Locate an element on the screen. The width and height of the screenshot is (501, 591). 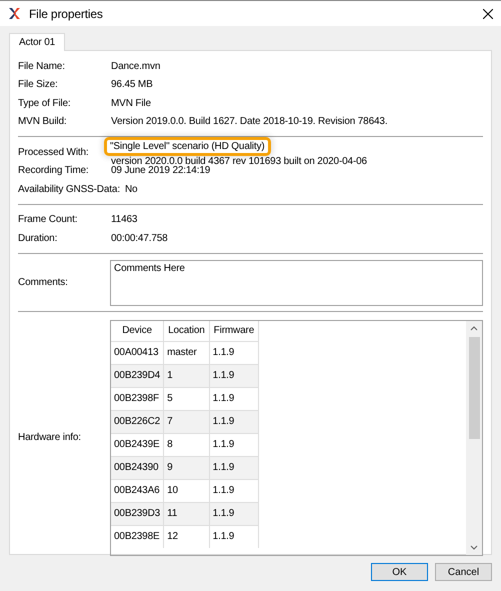
tab: Actor 01 is located at coordinates (37, 42).